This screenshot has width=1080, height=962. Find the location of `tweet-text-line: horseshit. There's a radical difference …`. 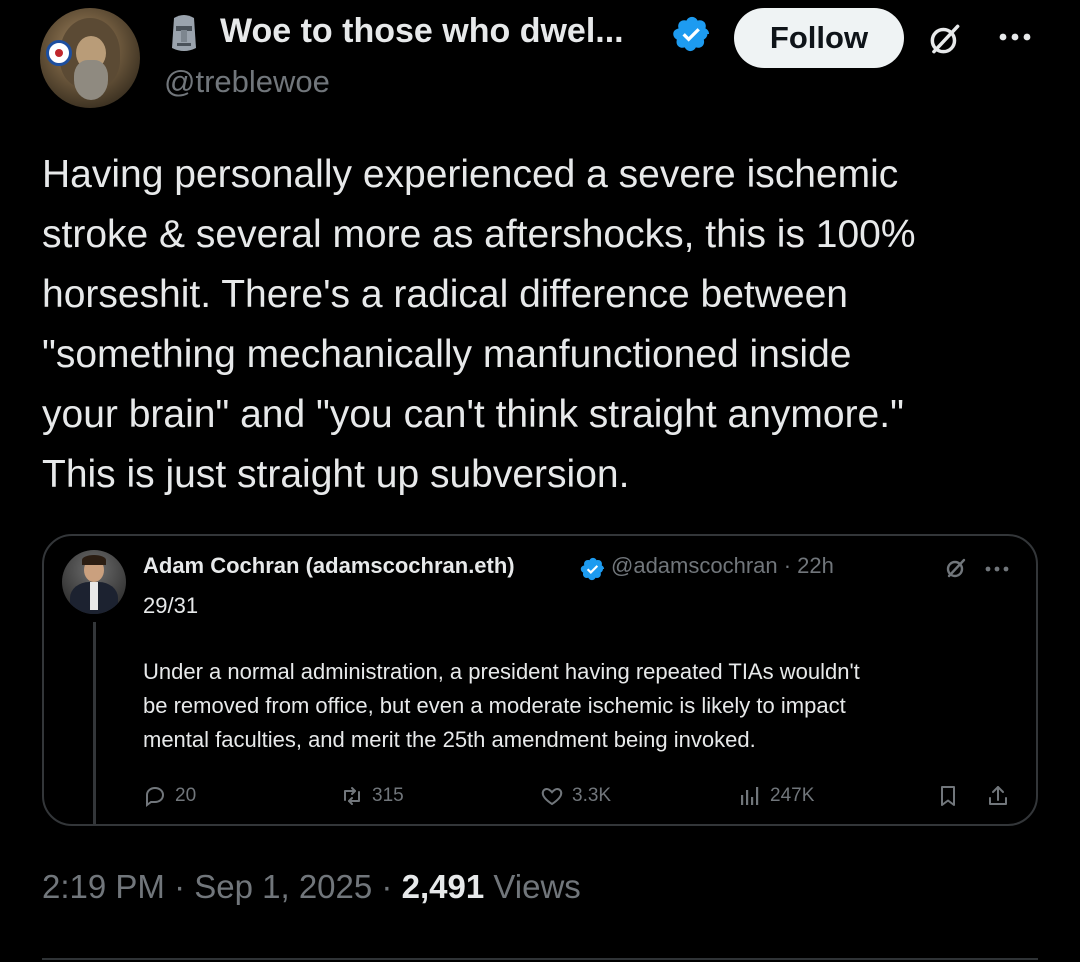

tweet-text-line: horseshit. There's a radical difference … is located at coordinates (445, 294).